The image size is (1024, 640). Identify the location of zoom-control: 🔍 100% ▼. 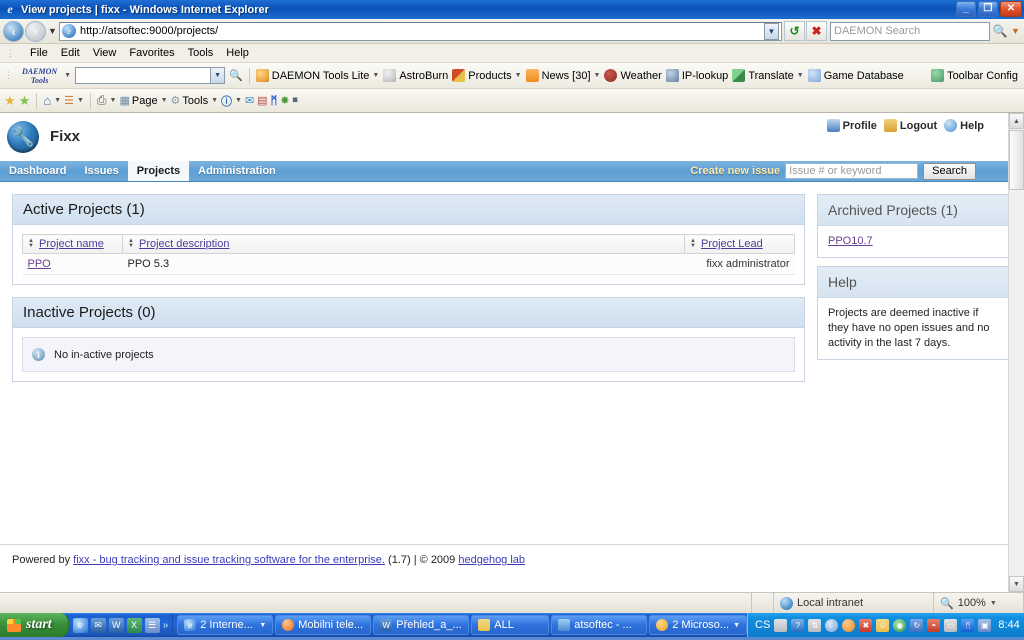
(979, 603).